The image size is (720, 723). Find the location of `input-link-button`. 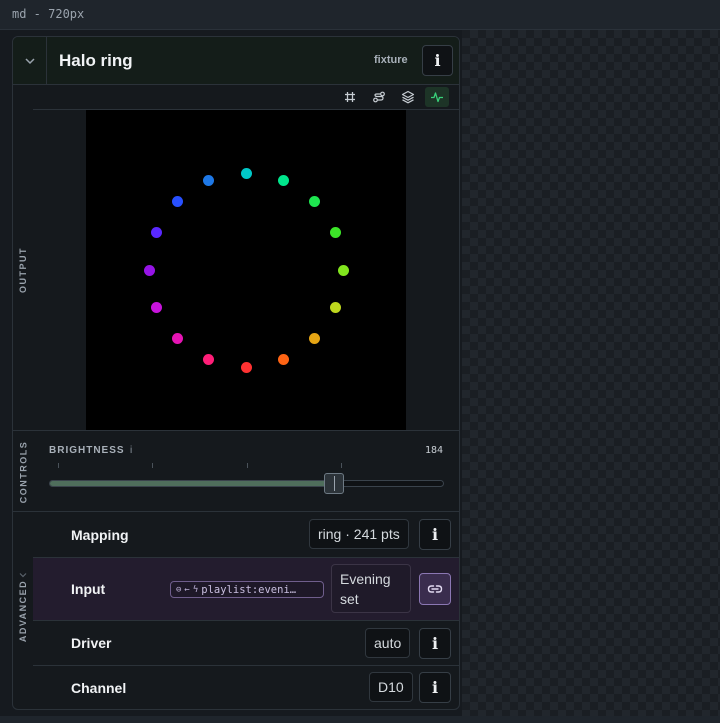

input-link-button is located at coordinates (435, 589).